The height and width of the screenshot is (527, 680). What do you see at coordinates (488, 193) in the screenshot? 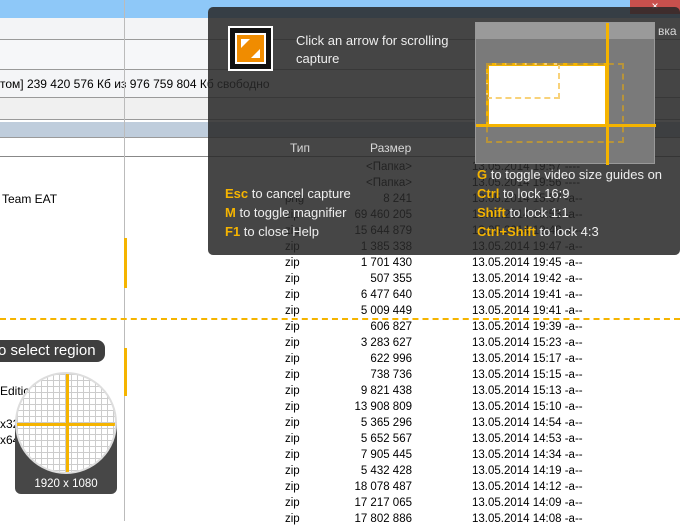
I see `shortcut-key: Ctrl` at bounding box center [488, 193].